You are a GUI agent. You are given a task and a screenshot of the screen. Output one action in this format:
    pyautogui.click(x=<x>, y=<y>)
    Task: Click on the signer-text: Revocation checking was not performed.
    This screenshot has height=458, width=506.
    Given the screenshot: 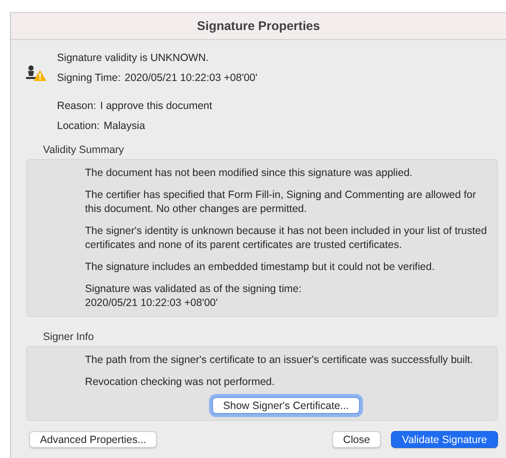 What is the action you would take?
    pyautogui.click(x=180, y=382)
    